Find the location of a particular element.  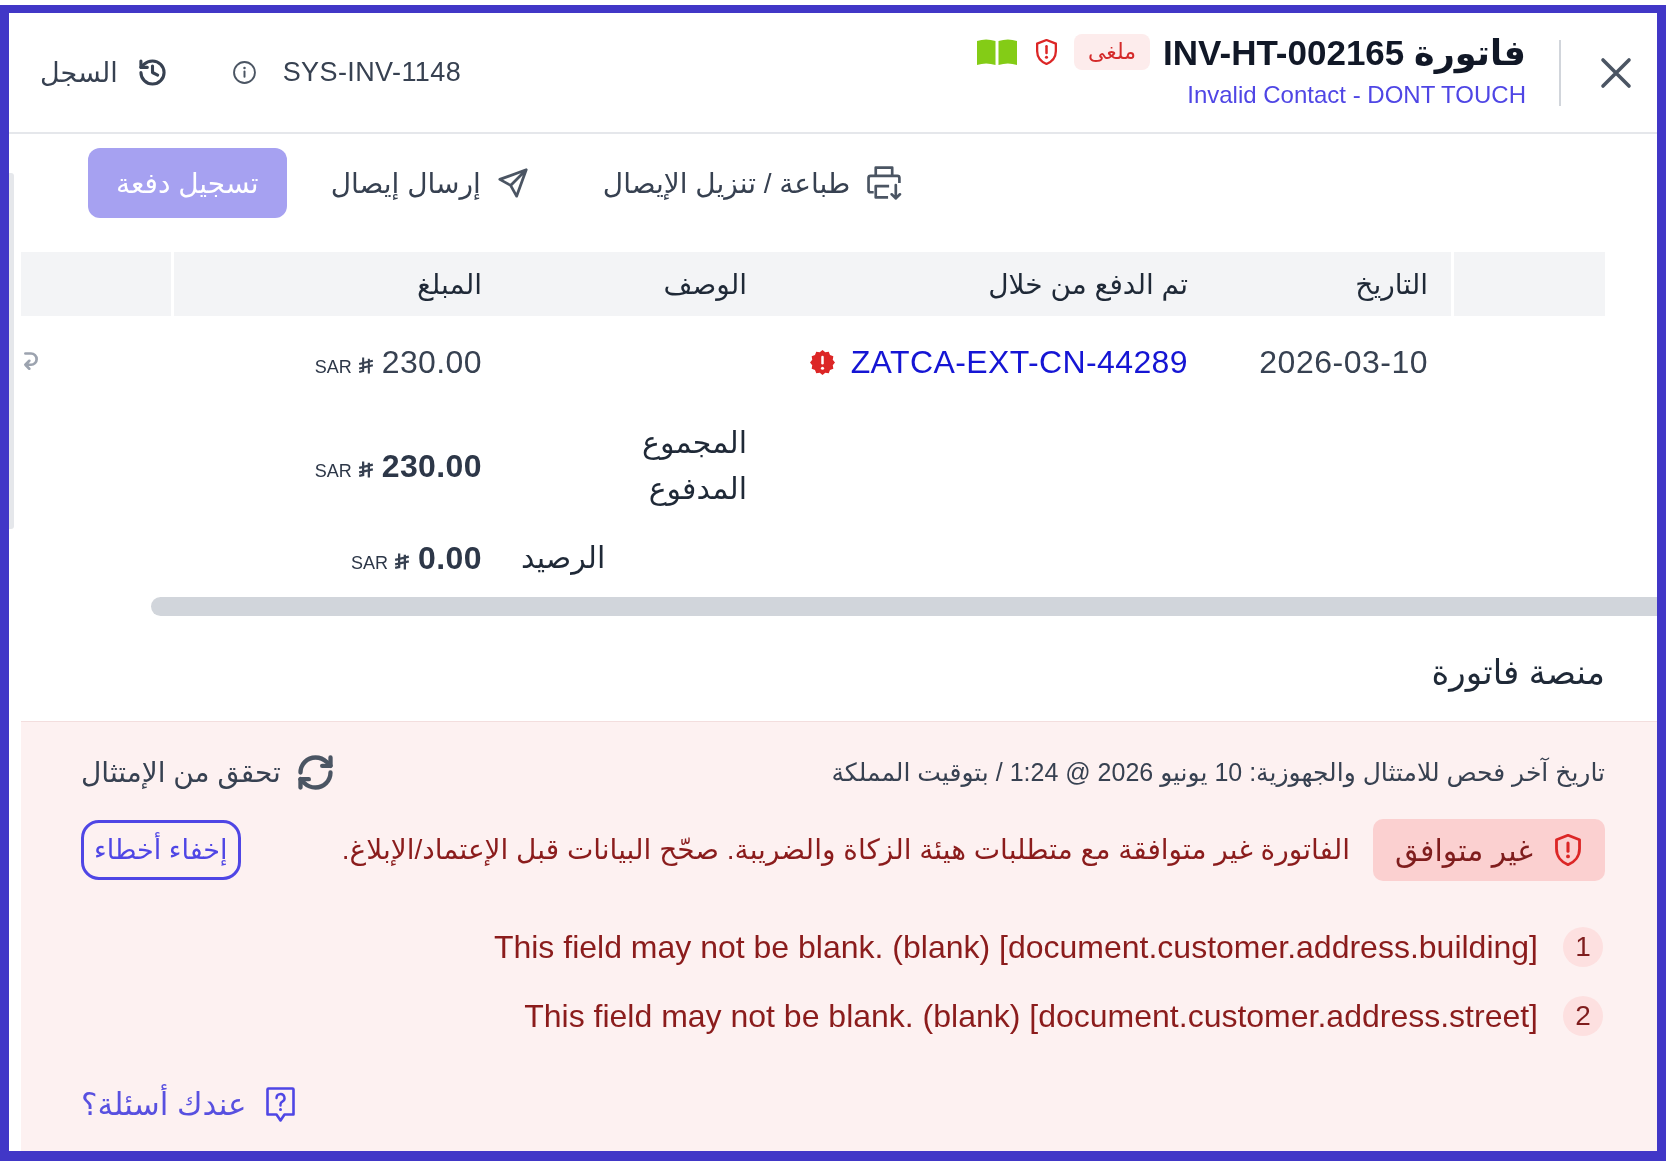

send-receipt-button: إرسال إيصال is located at coordinates (429, 183).